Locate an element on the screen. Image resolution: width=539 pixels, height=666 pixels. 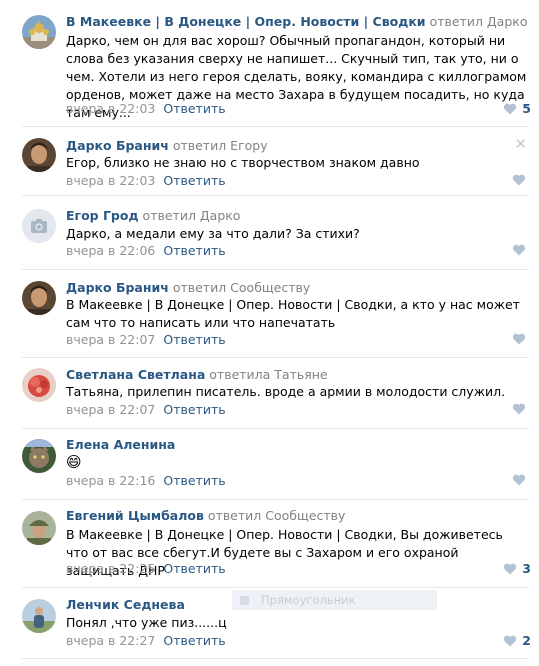
like-count: 2 is located at coordinates (526, 640).